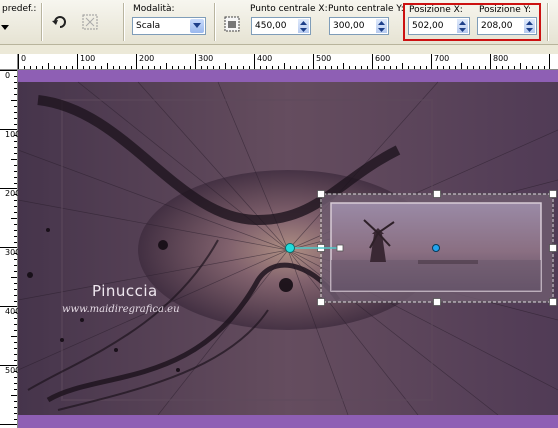 This screenshot has height=428, width=558. I want to click on ruler-label: 700, so click(442, 58).